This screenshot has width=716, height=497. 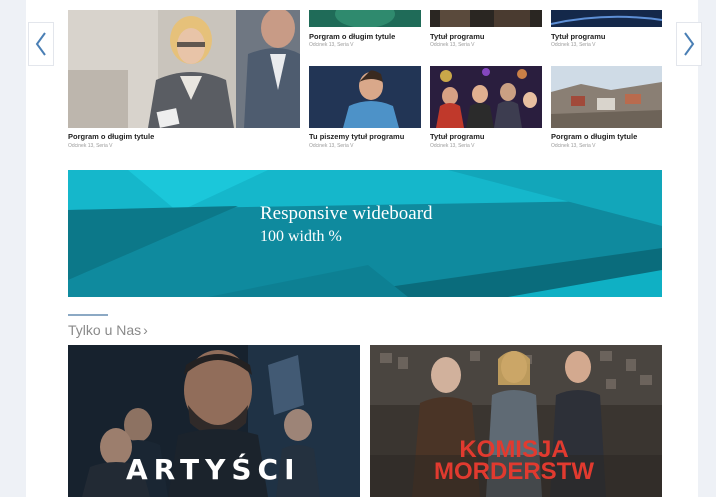 What do you see at coordinates (88, 315) in the screenshot?
I see `section-divider` at bounding box center [88, 315].